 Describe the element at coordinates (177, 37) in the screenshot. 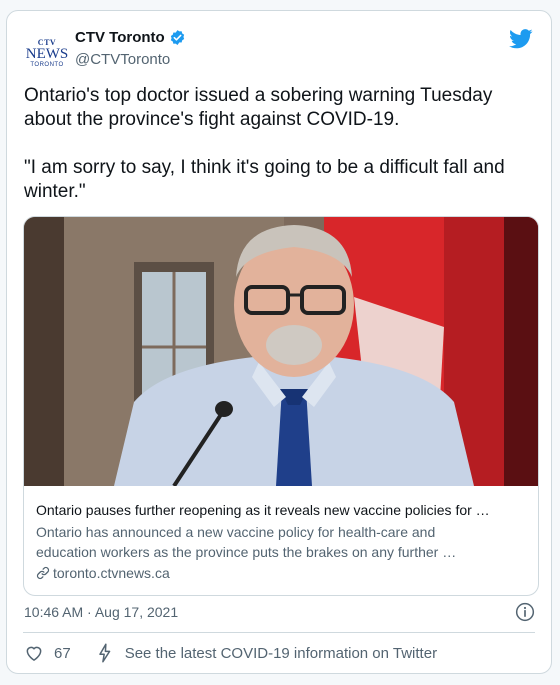

I see `verified-badge-icon` at that location.